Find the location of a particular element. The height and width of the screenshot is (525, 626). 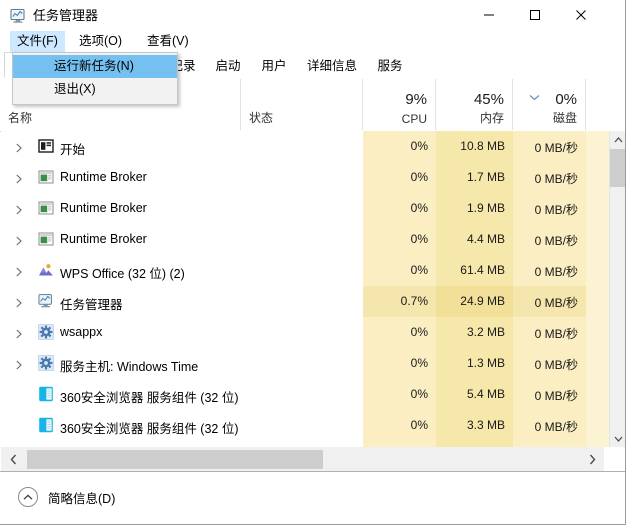

start-window-icon is located at coordinates (46, 146).